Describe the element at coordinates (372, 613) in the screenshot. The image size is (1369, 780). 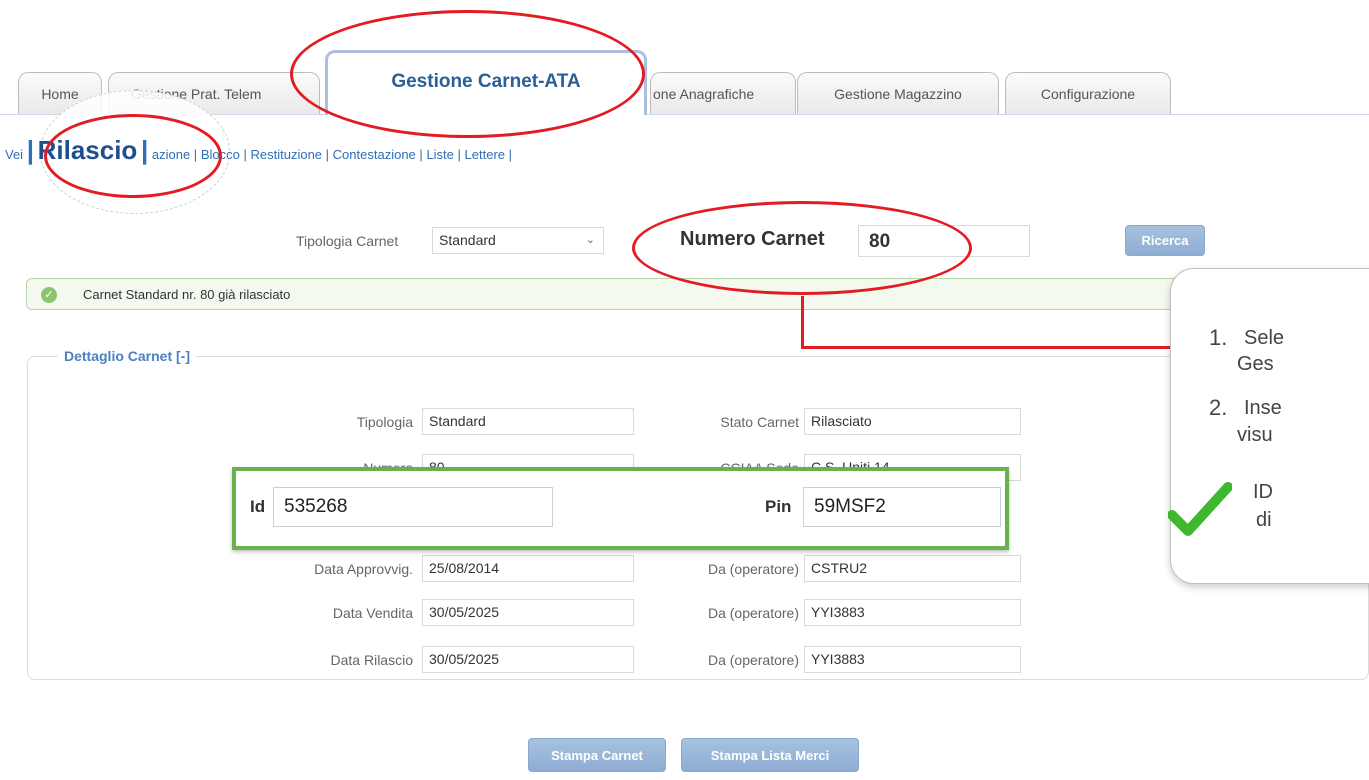
I see `detail-label-data-vendita: Data Vendita` at that location.